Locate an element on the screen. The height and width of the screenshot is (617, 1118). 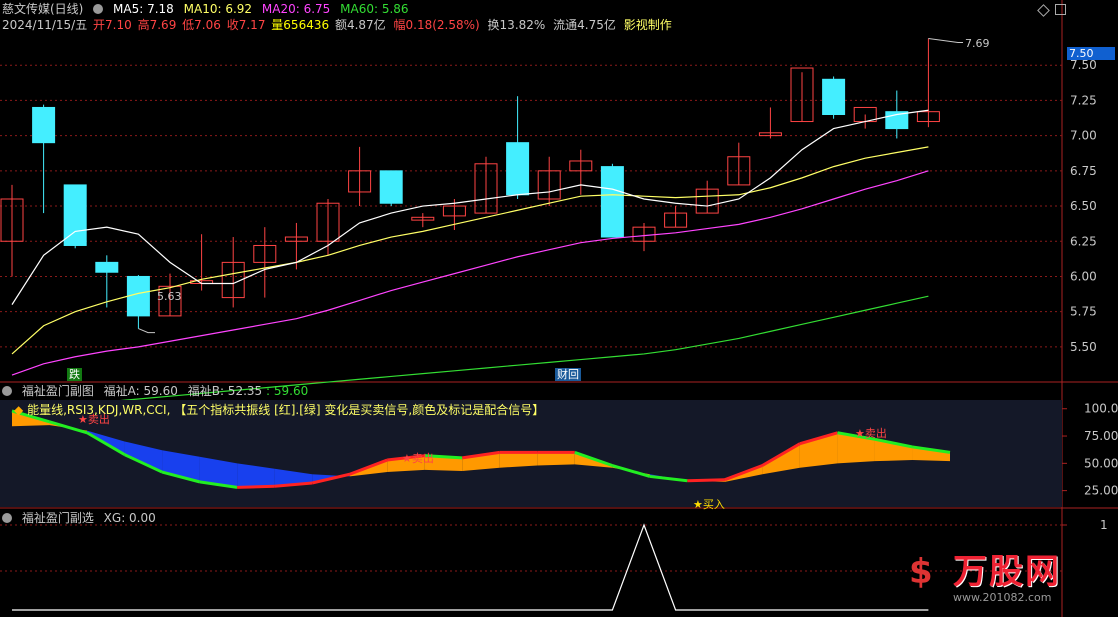
panel3-gear-icon is located at coordinates (7, 518).